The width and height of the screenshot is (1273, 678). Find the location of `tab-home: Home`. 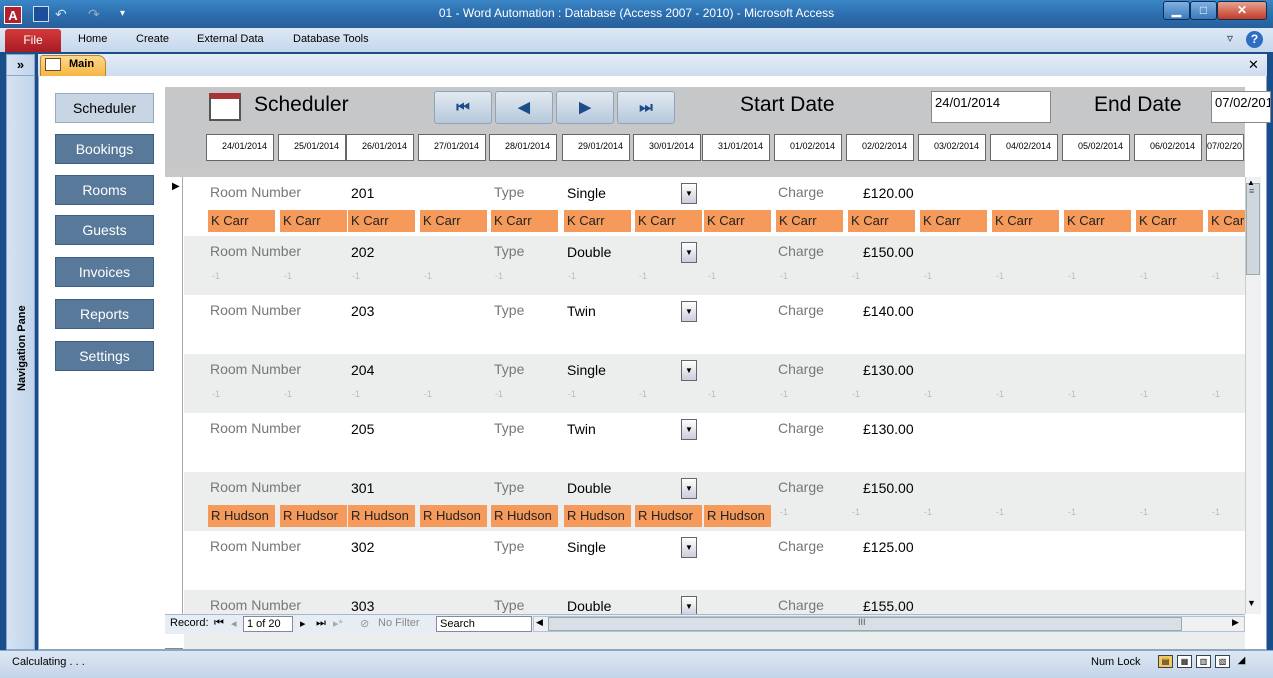

tab-home: Home is located at coordinates (92, 39).